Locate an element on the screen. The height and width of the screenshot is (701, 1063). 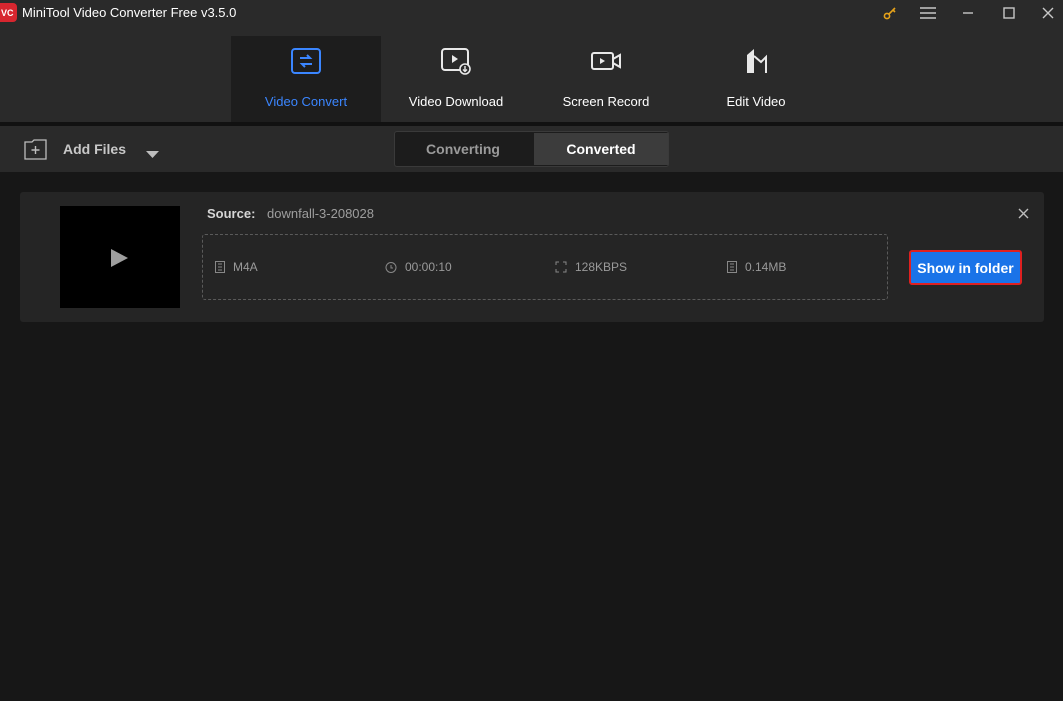
source-filename: downfall-3-208028 is located at coordinates (320, 213).